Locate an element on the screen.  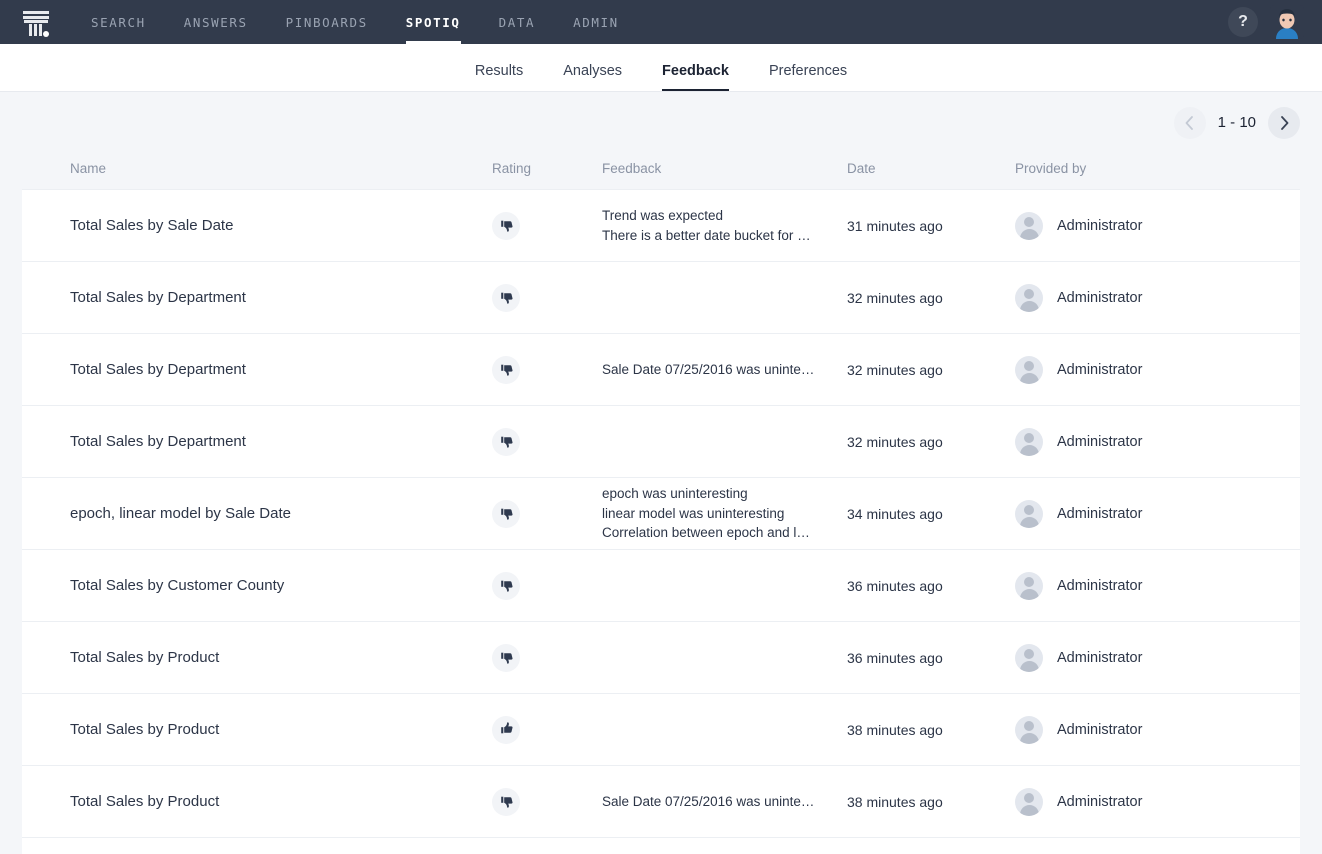
column-header-name: Name is located at coordinates (88, 168).